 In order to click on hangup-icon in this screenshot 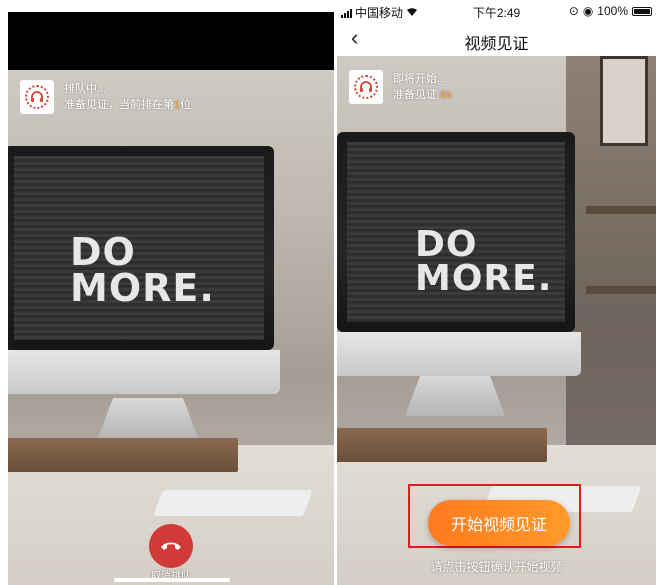, I will do `click(171, 546)`.